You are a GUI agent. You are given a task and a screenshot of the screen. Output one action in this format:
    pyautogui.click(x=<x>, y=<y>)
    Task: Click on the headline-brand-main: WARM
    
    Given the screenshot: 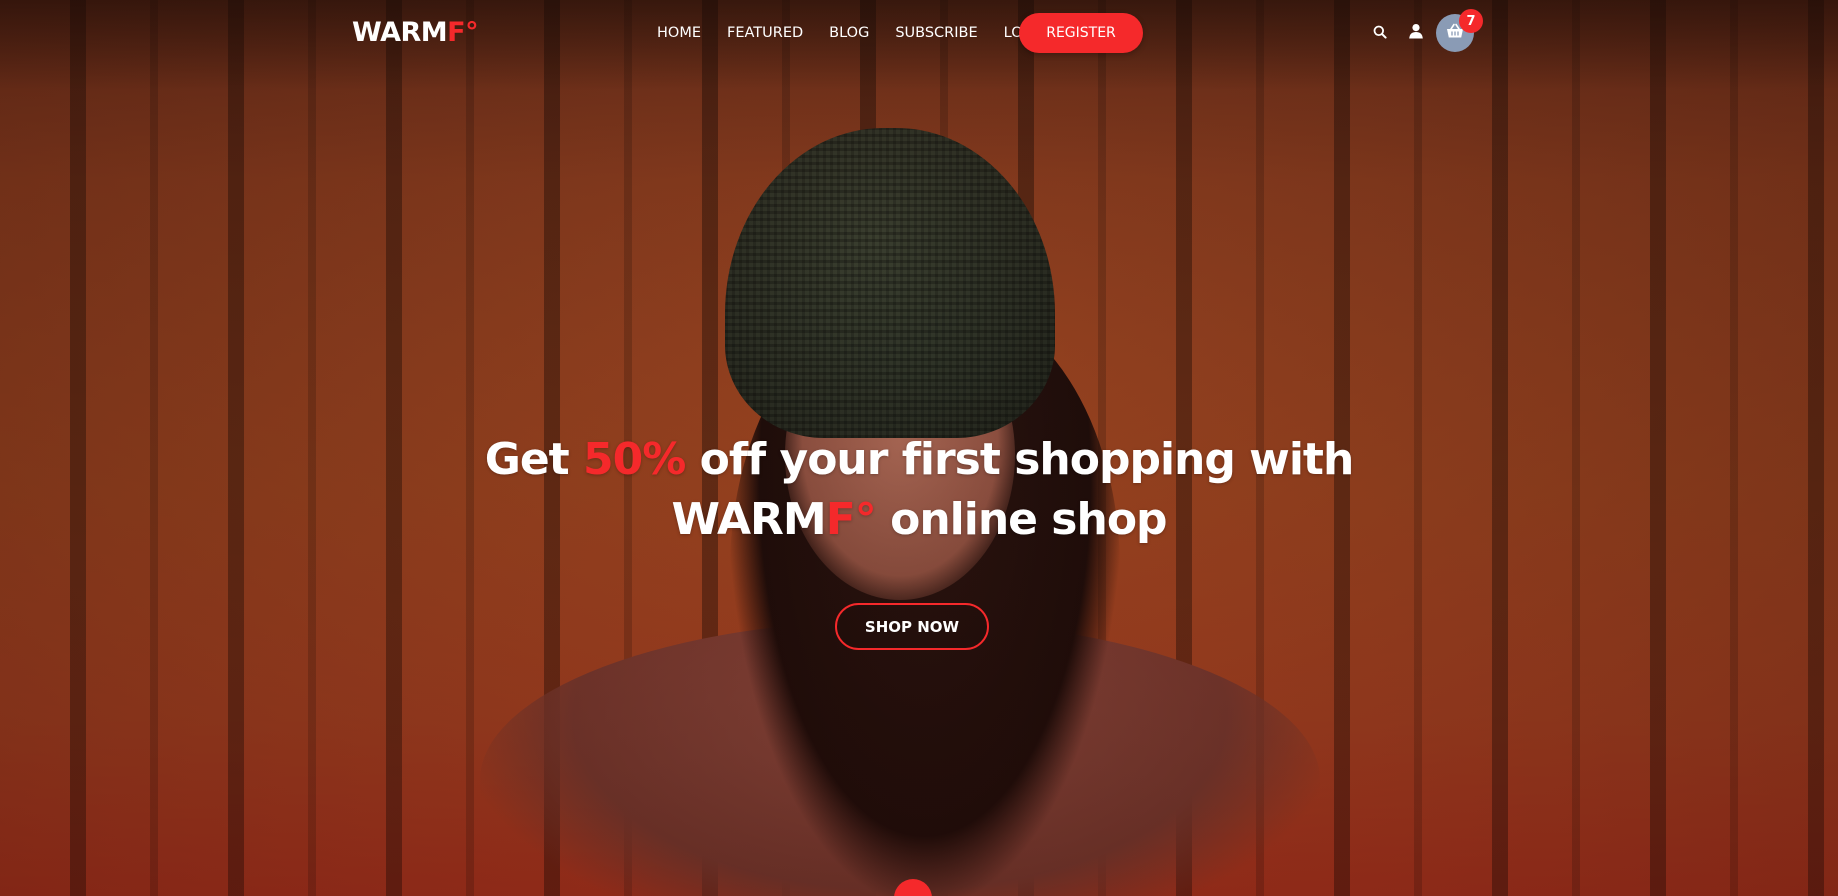 What is the action you would take?
    pyautogui.click(x=748, y=519)
    